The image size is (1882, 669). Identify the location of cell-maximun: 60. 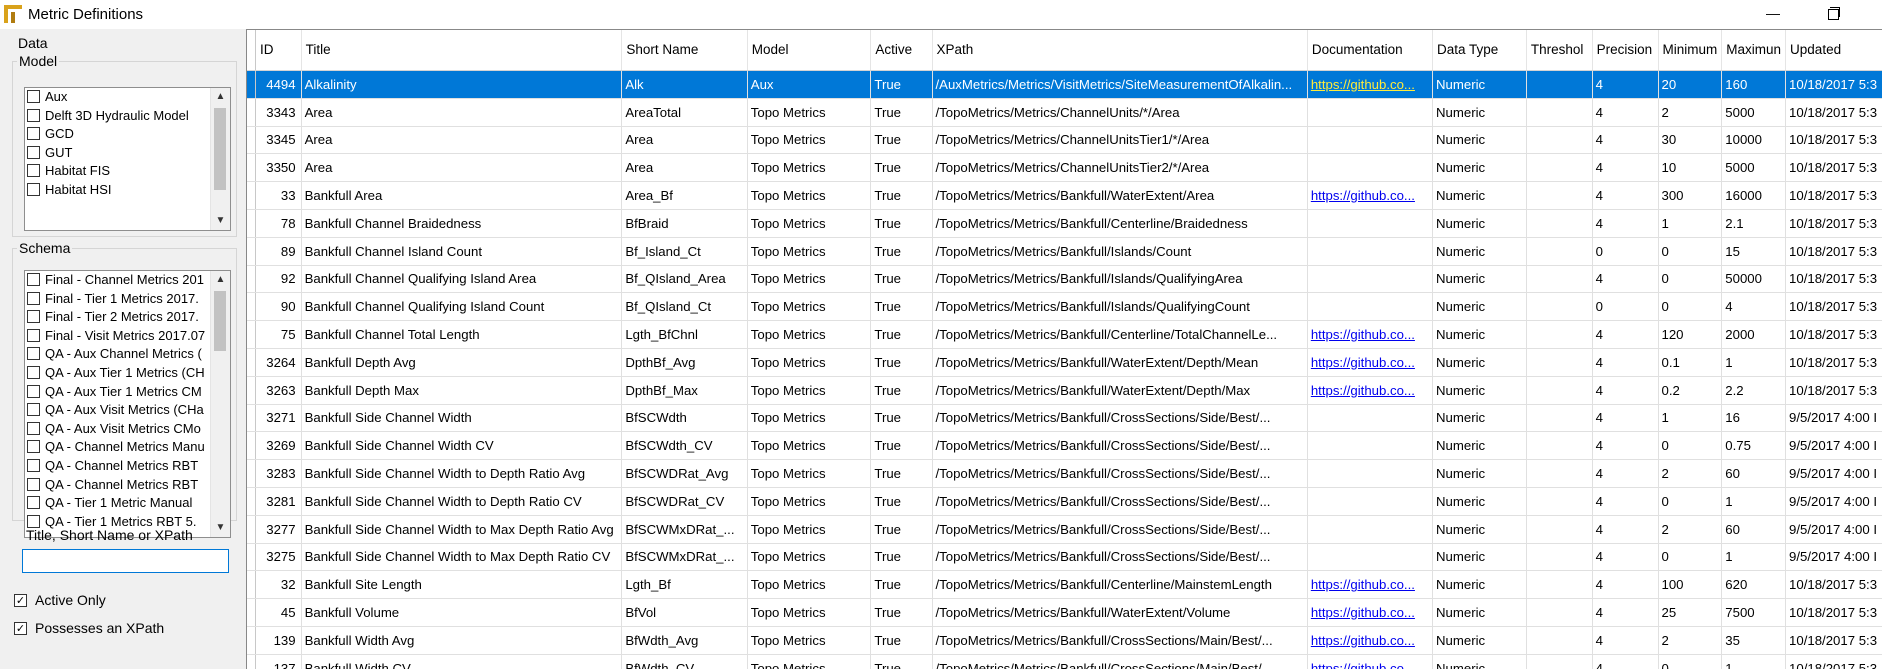
(1754, 529).